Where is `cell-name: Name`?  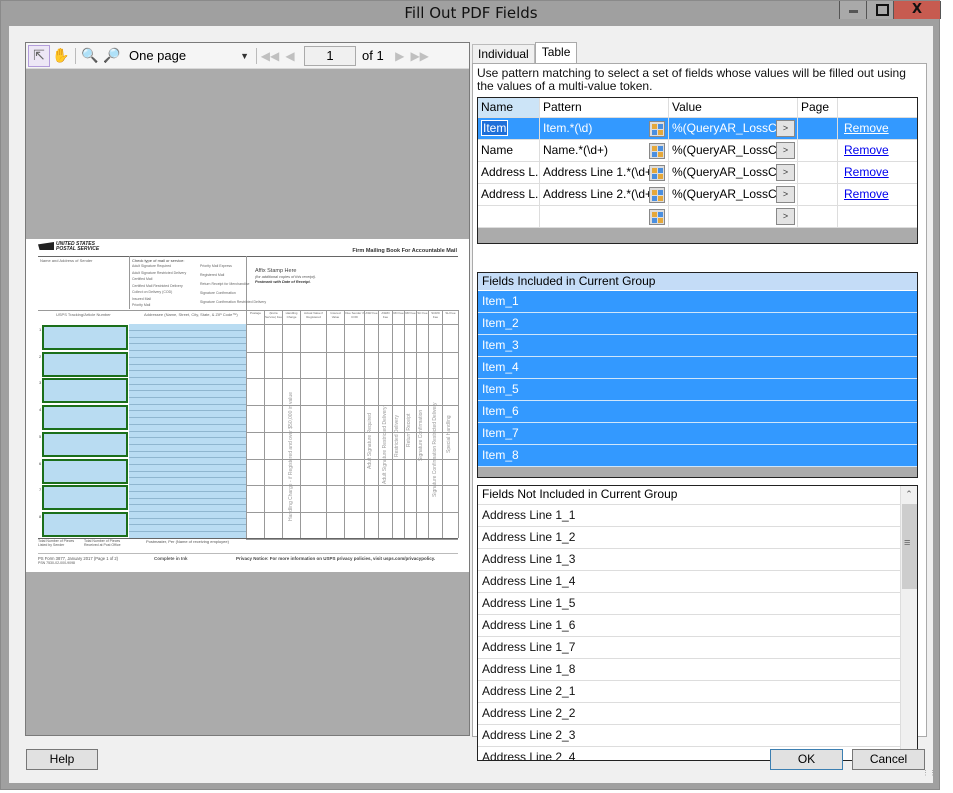
cell-name: Name is located at coordinates (509, 150).